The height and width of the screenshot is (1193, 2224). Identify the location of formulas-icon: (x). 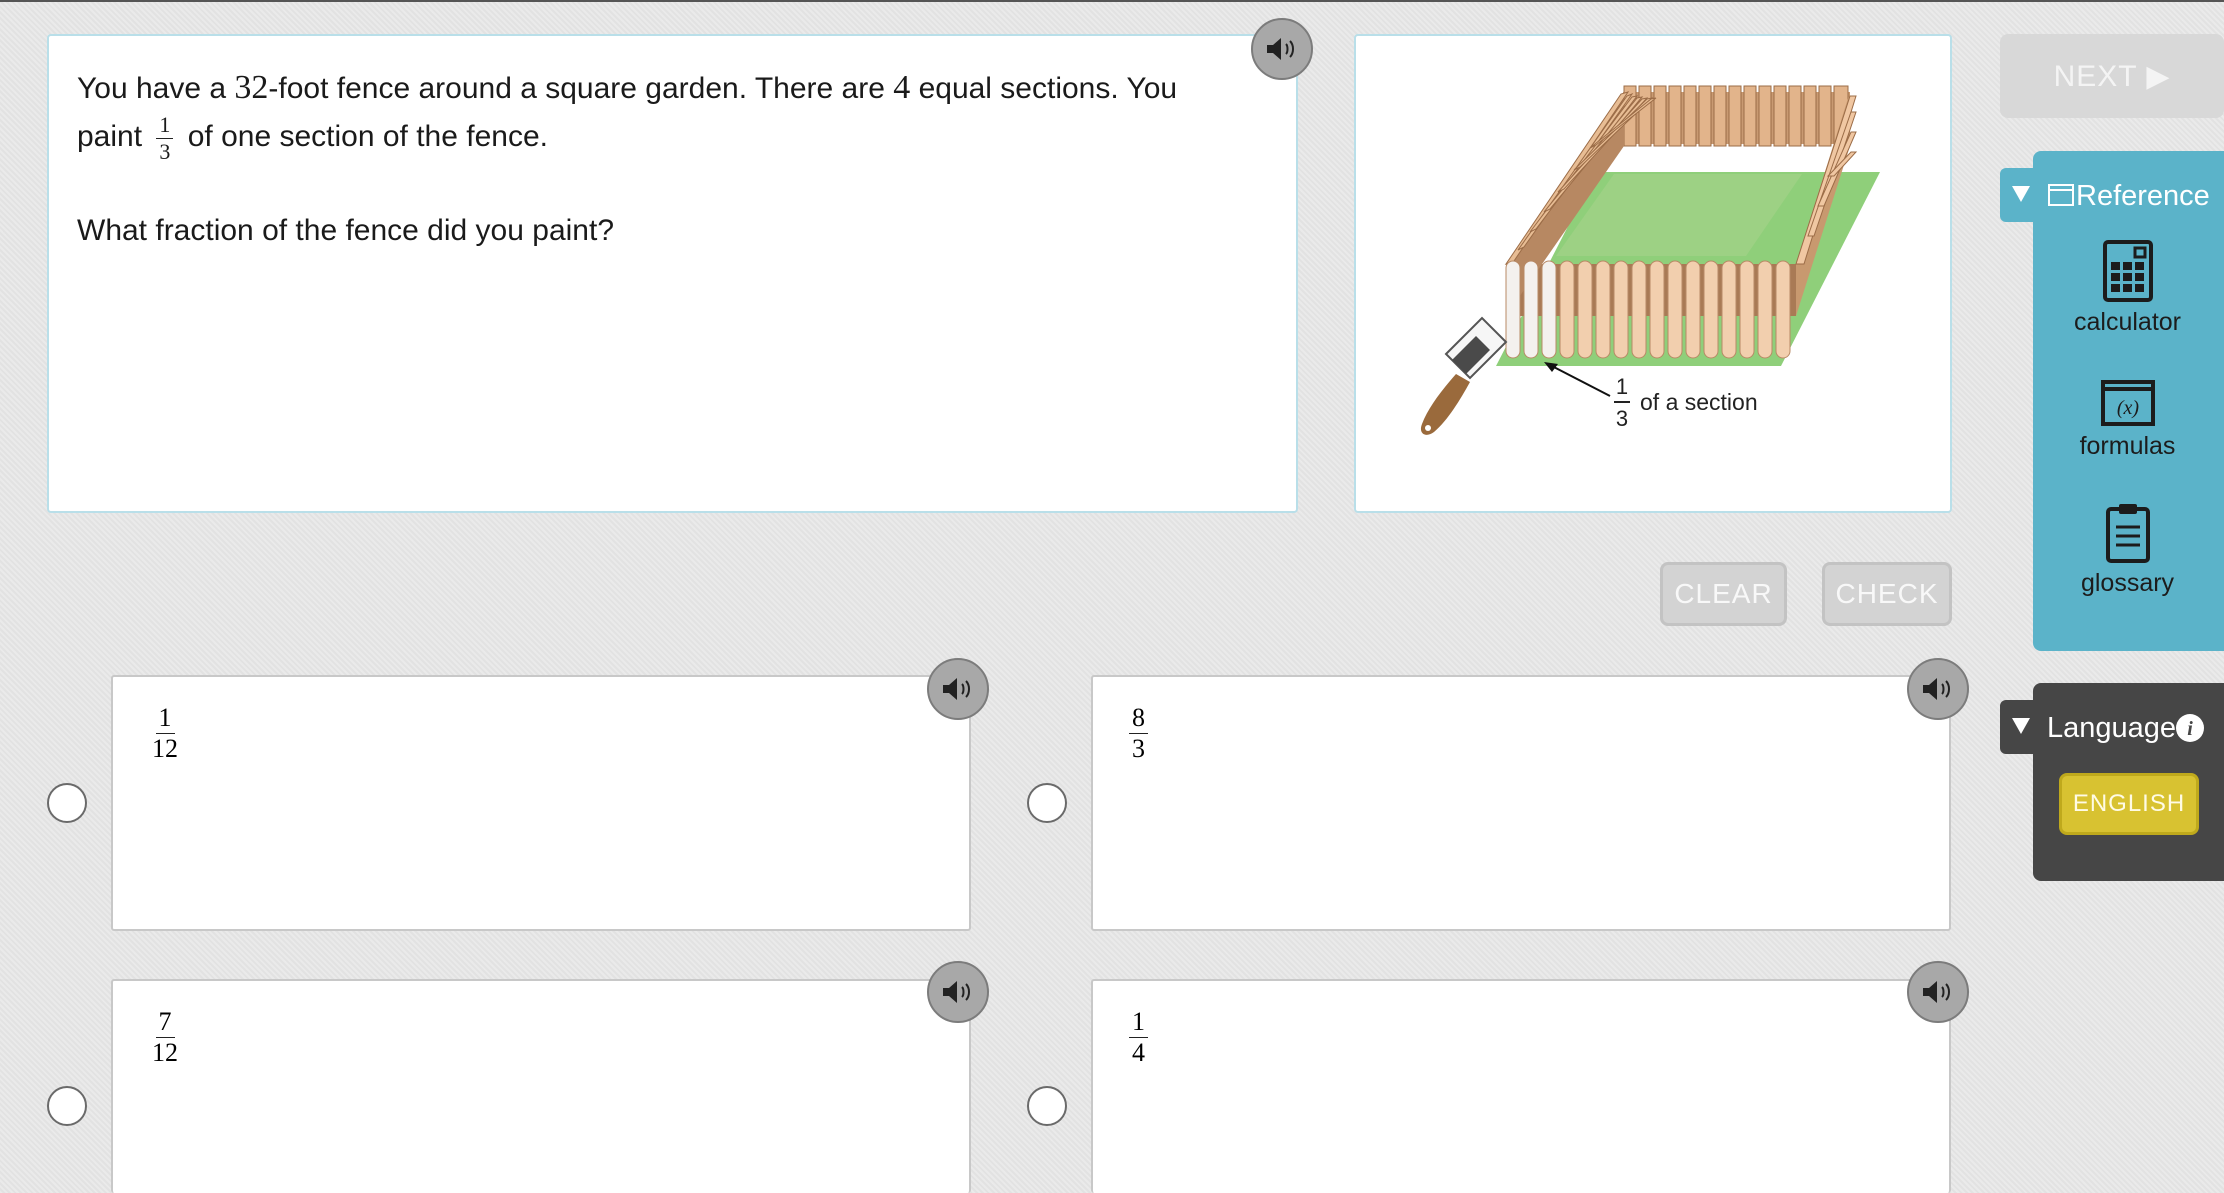
(2127, 403).